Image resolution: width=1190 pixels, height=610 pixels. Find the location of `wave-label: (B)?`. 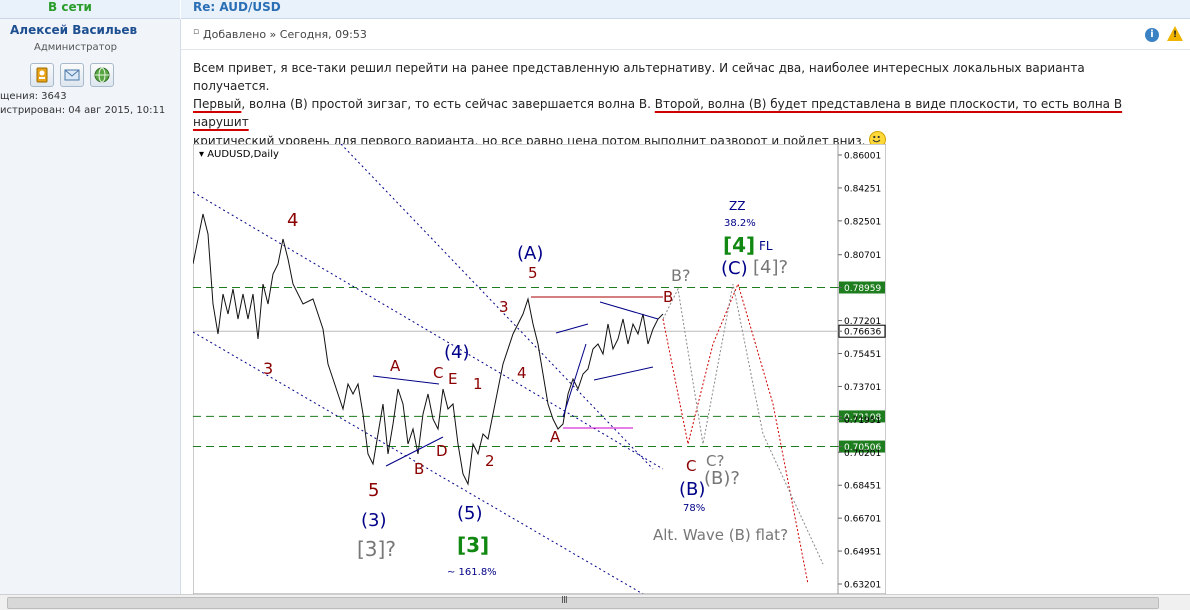

wave-label: (B)? is located at coordinates (722, 478).